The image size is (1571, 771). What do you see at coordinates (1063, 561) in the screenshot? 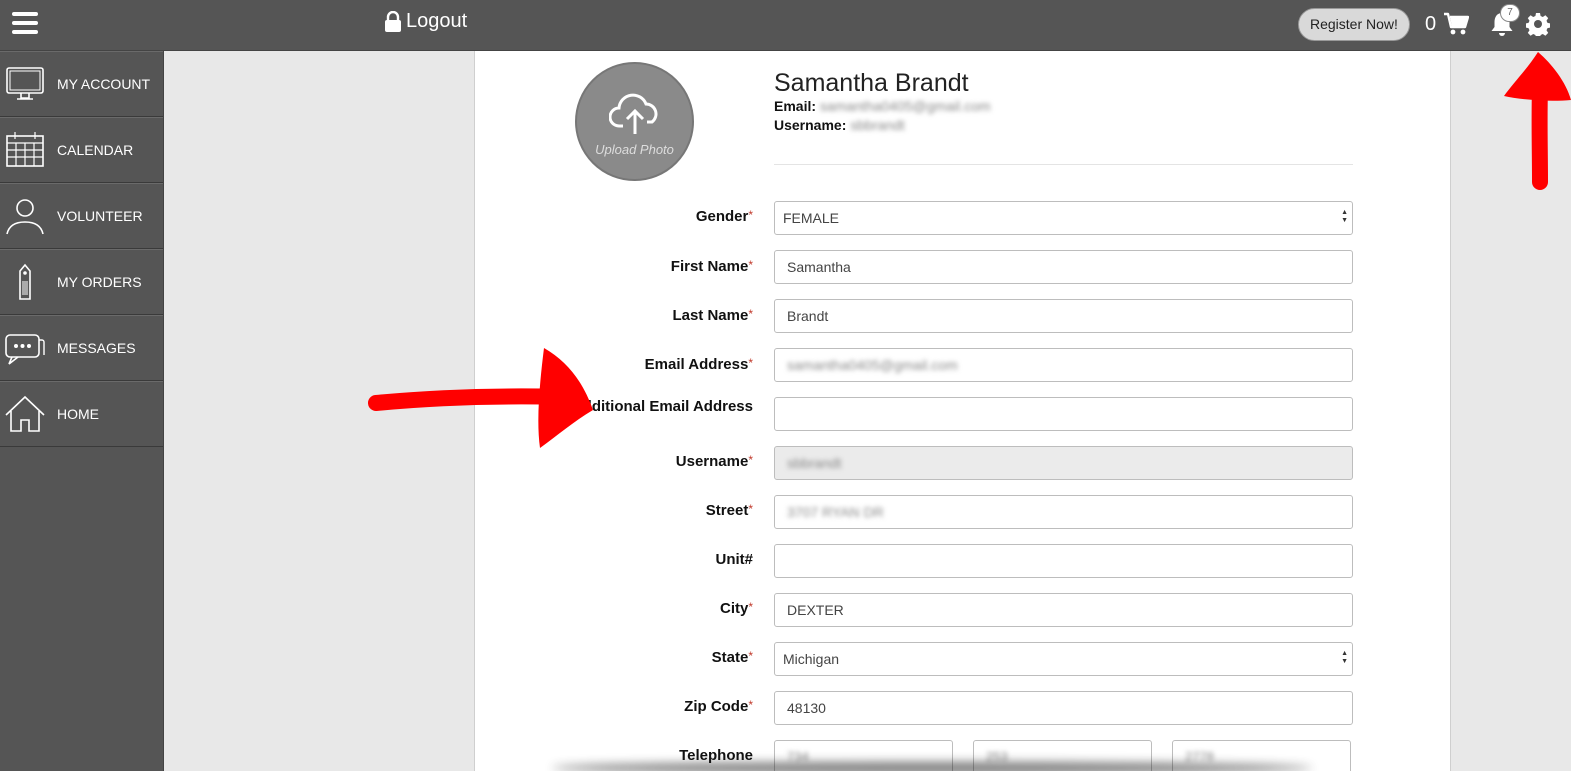
I see `unit-field` at bounding box center [1063, 561].